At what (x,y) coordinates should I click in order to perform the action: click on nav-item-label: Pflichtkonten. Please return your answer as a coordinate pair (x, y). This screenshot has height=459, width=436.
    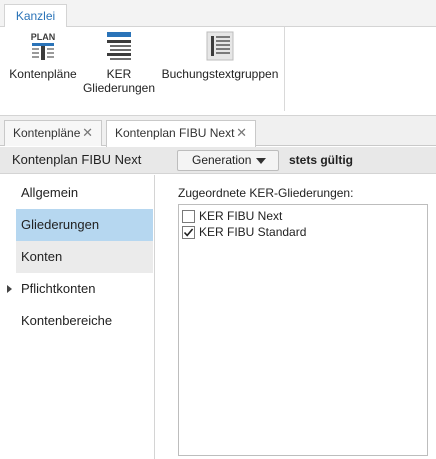
    Looking at the image, I should click on (58, 288).